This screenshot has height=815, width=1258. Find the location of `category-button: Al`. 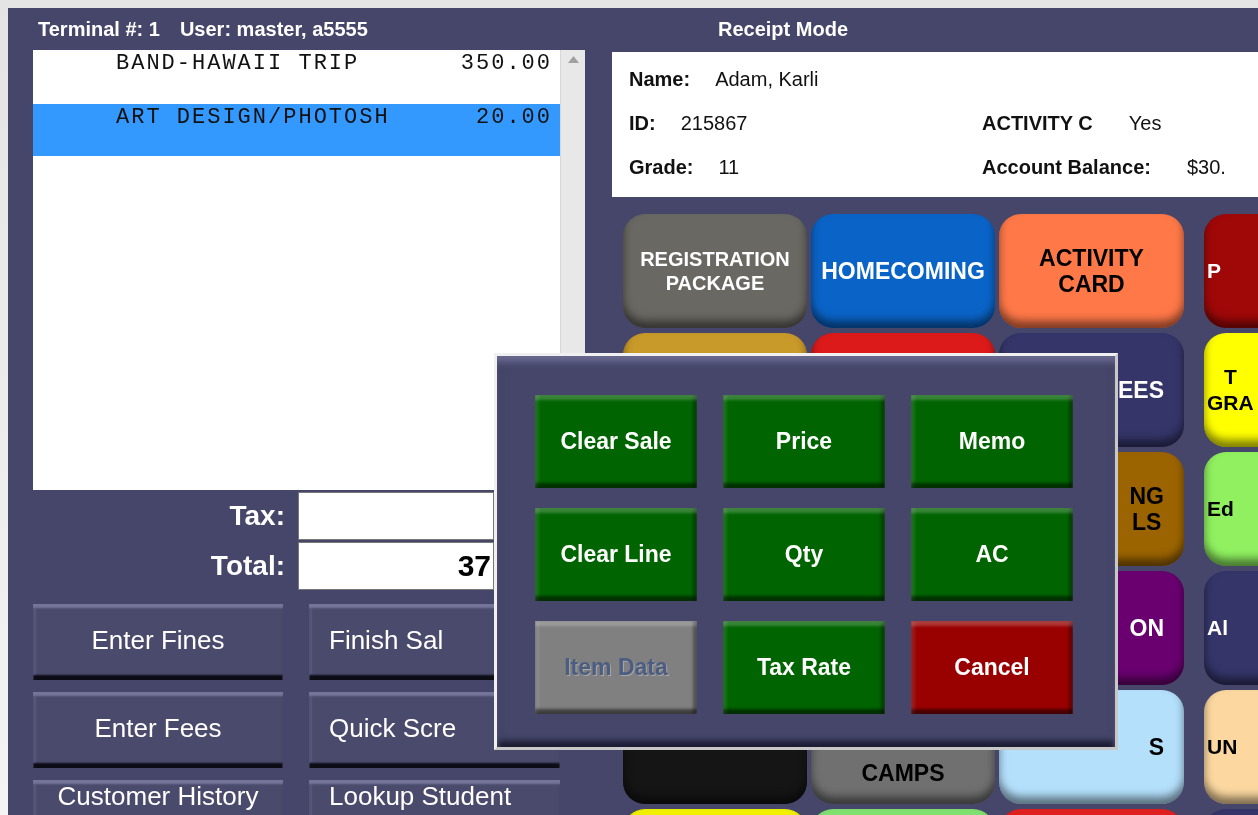

category-button: Al is located at coordinates (1231, 628).